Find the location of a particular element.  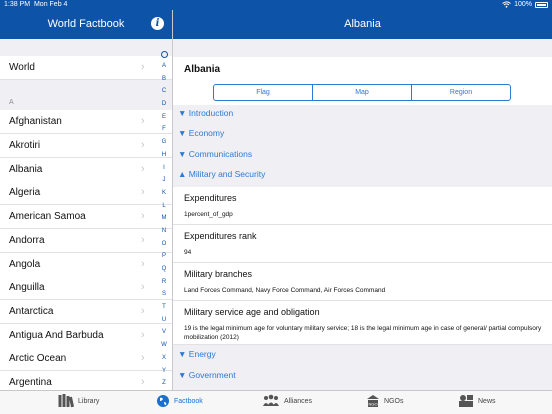

people-icon is located at coordinates (271, 400).